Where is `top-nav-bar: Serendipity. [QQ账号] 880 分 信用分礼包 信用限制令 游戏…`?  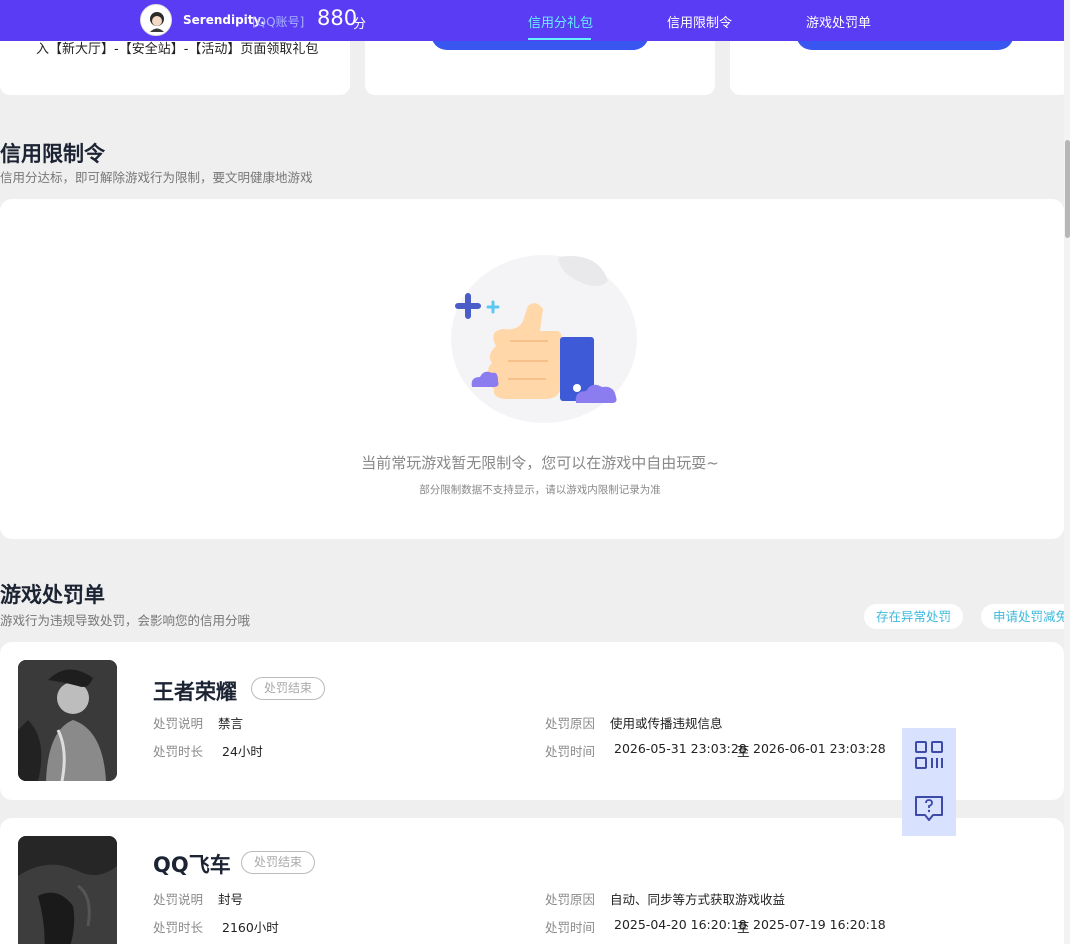 top-nav-bar: Serendipity. [QQ账号] 880 分 信用分礼包 信用限制令 游戏… is located at coordinates (532, 20).